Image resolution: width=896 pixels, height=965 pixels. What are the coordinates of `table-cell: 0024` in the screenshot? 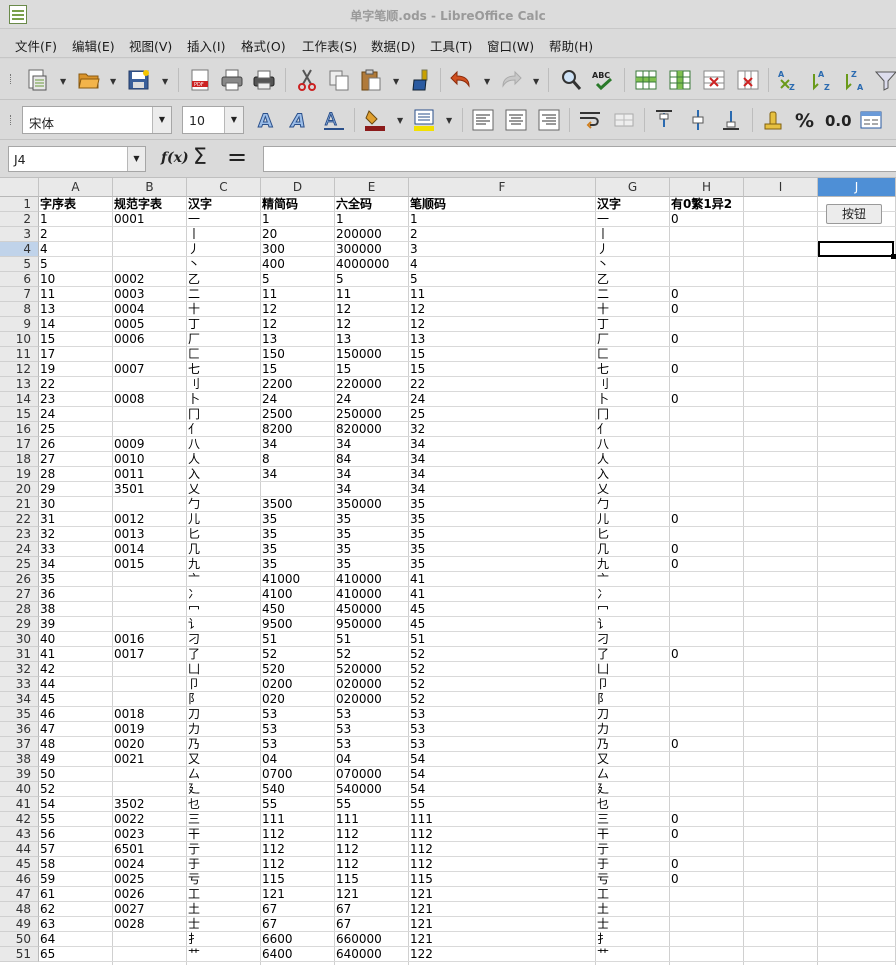 It's located at (149, 864).